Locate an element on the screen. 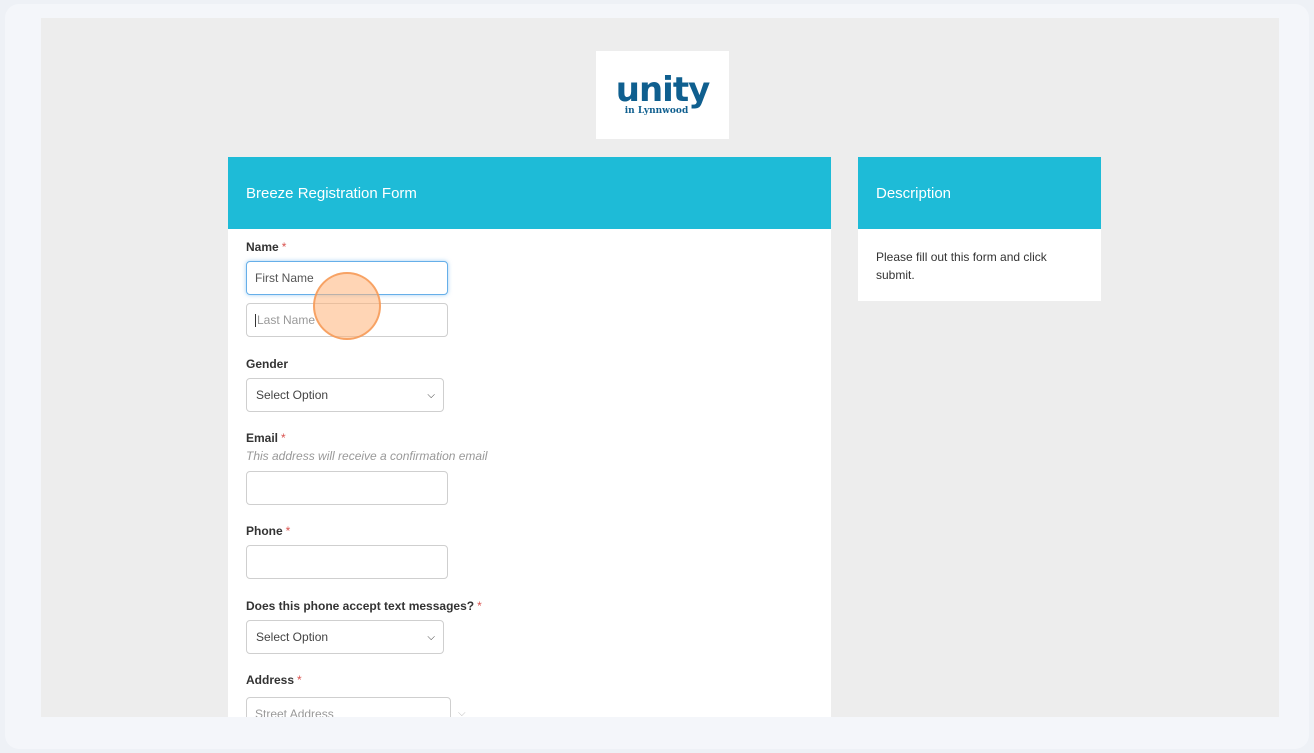  logo-word: unity is located at coordinates (662, 90).